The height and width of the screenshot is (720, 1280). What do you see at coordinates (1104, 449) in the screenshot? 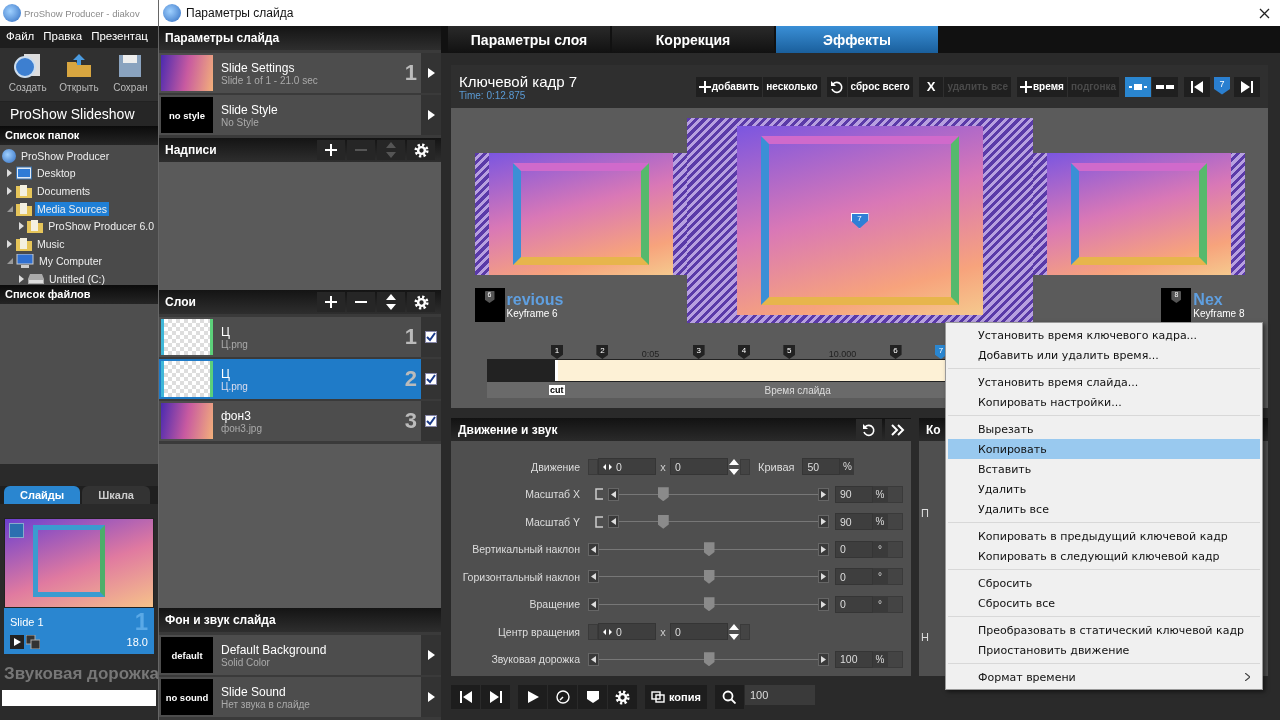
I see `menu-item: Копировать` at bounding box center [1104, 449].